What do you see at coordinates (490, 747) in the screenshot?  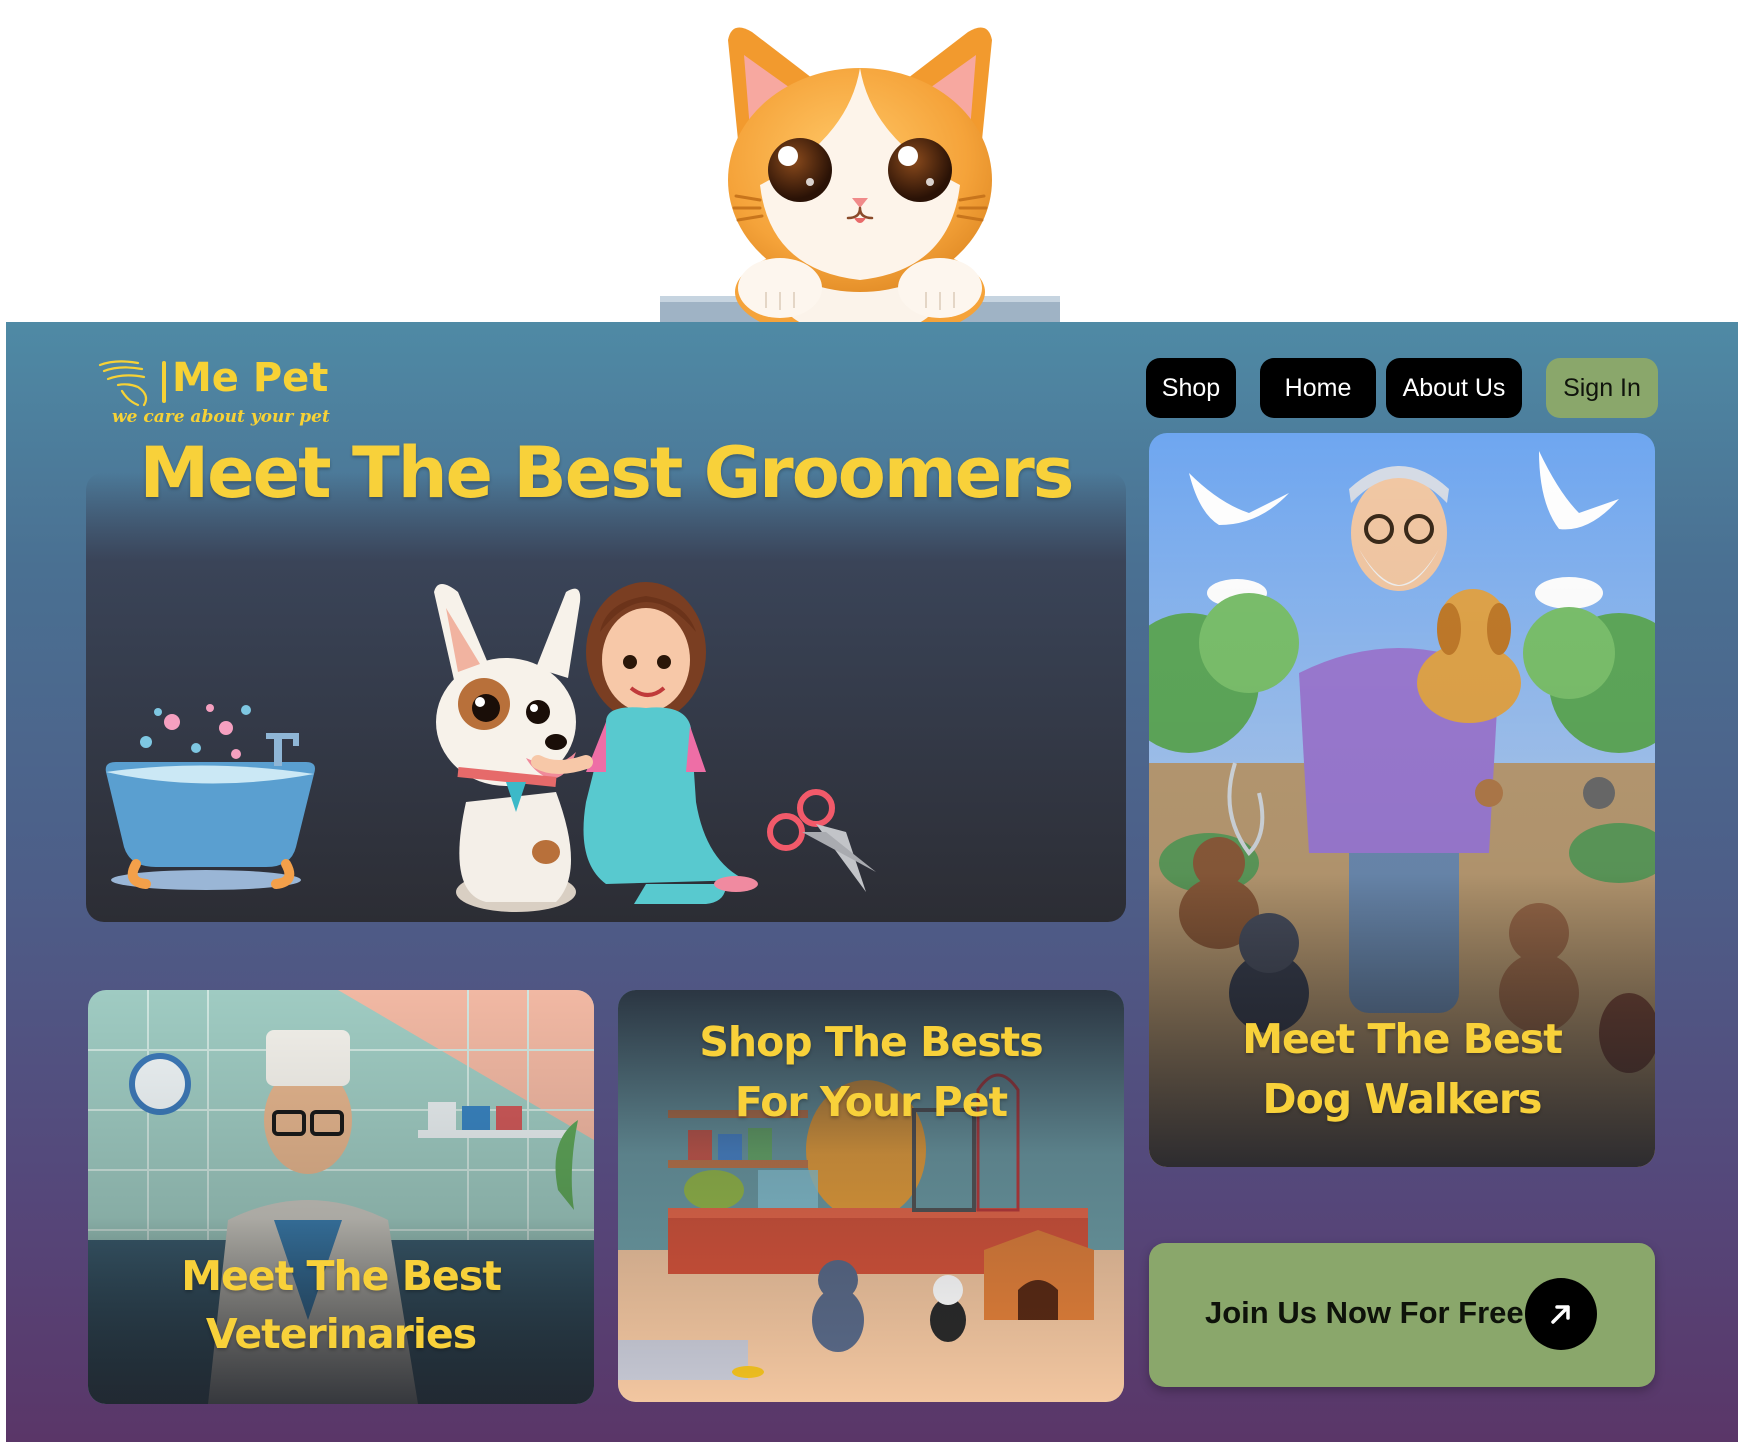 I see `groomer-dog-illustration` at bounding box center [490, 747].